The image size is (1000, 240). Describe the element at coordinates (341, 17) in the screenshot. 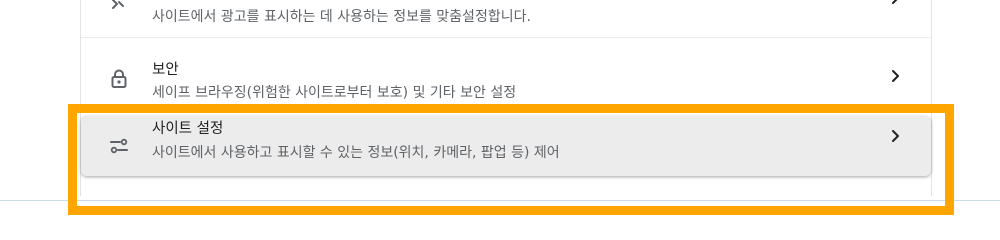

I see `ads-row-subtitle: 사이트에서 광고를 표시하는 데 사용하는 정보를 맞춤설정합니다.` at that location.